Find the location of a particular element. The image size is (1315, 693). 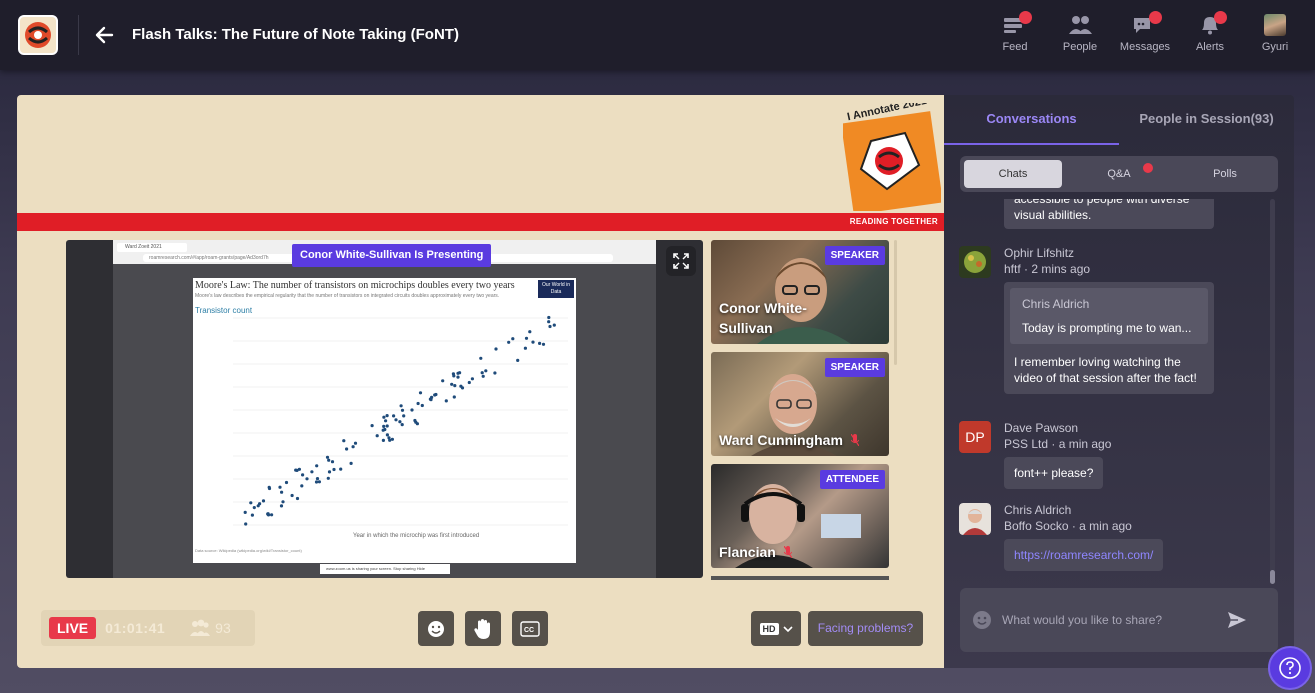

avatar: DP is located at coordinates (975, 437).